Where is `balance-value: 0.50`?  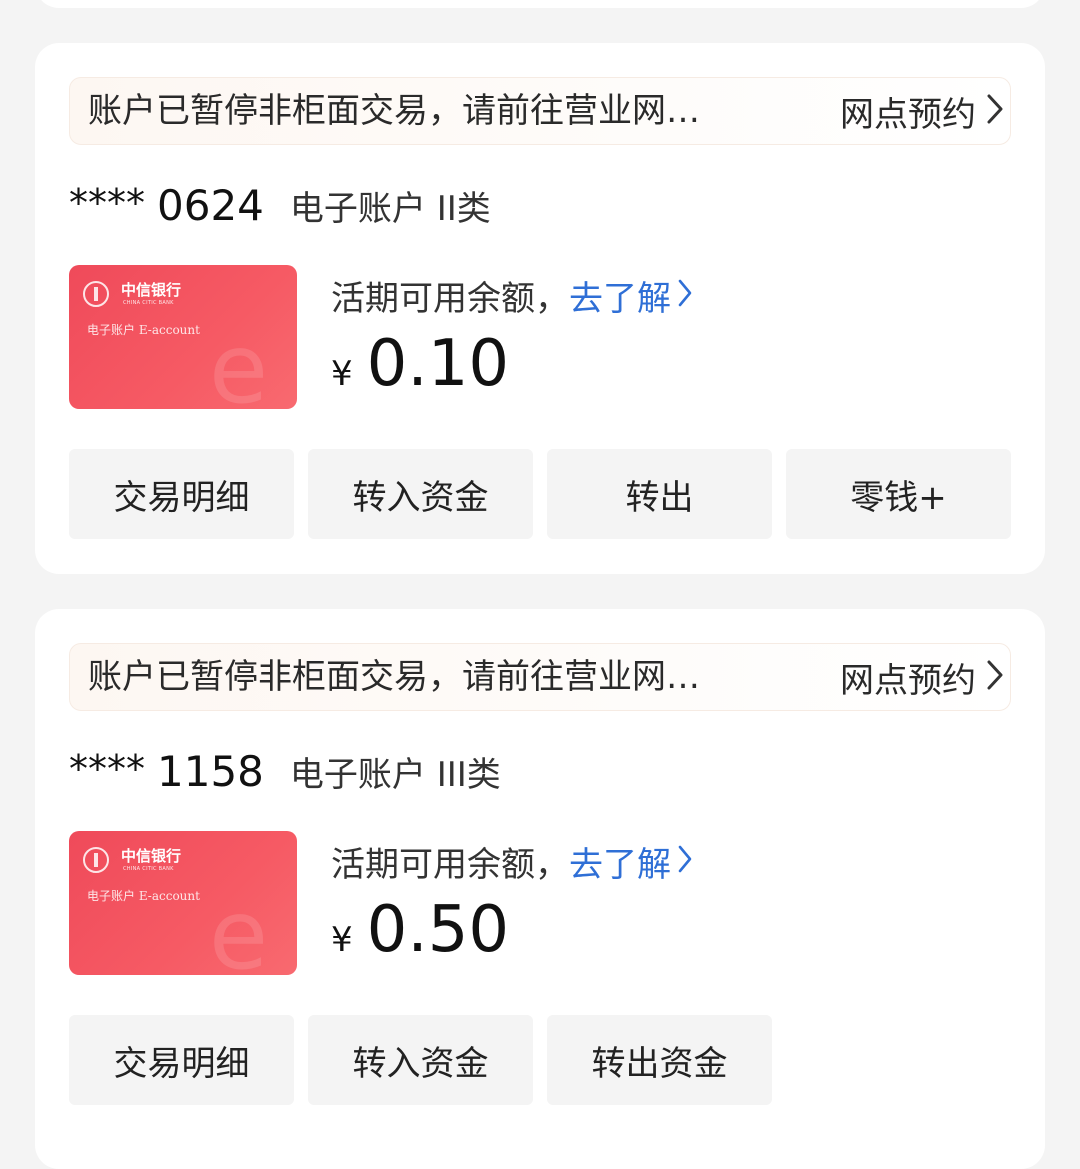
balance-value: 0.50 is located at coordinates (438, 930).